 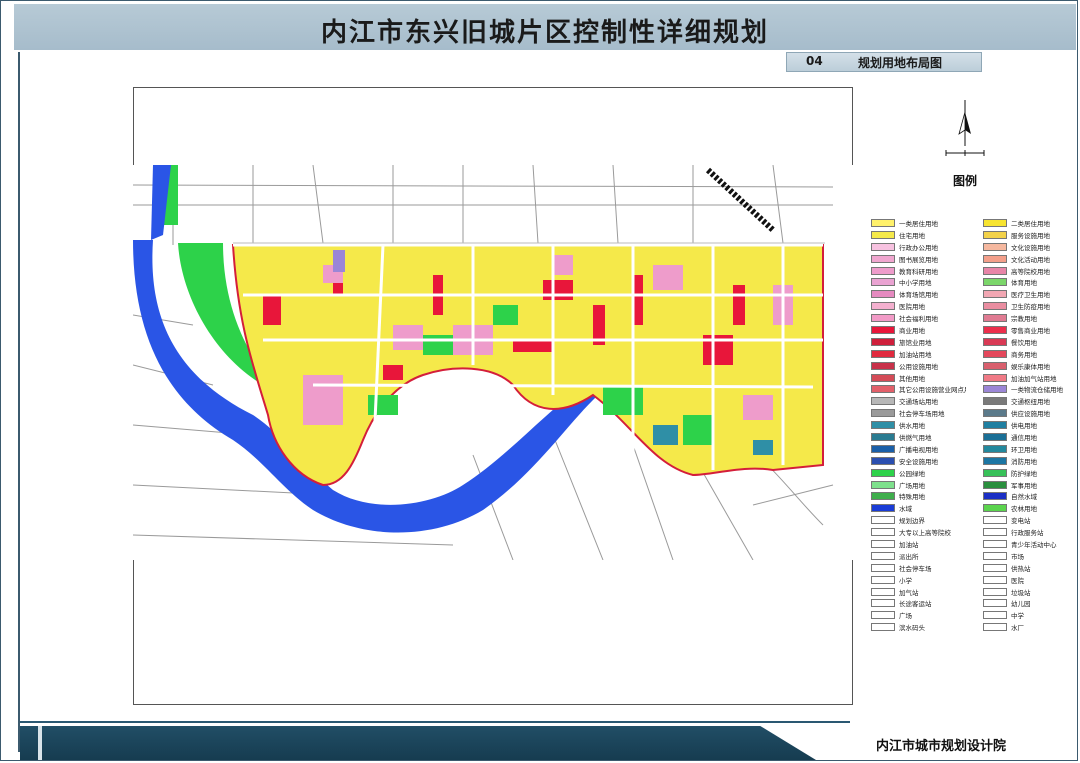 What do you see at coordinates (435, 722) in the screenshot?
I see `footer-rule` at bounding box center [435, 722].